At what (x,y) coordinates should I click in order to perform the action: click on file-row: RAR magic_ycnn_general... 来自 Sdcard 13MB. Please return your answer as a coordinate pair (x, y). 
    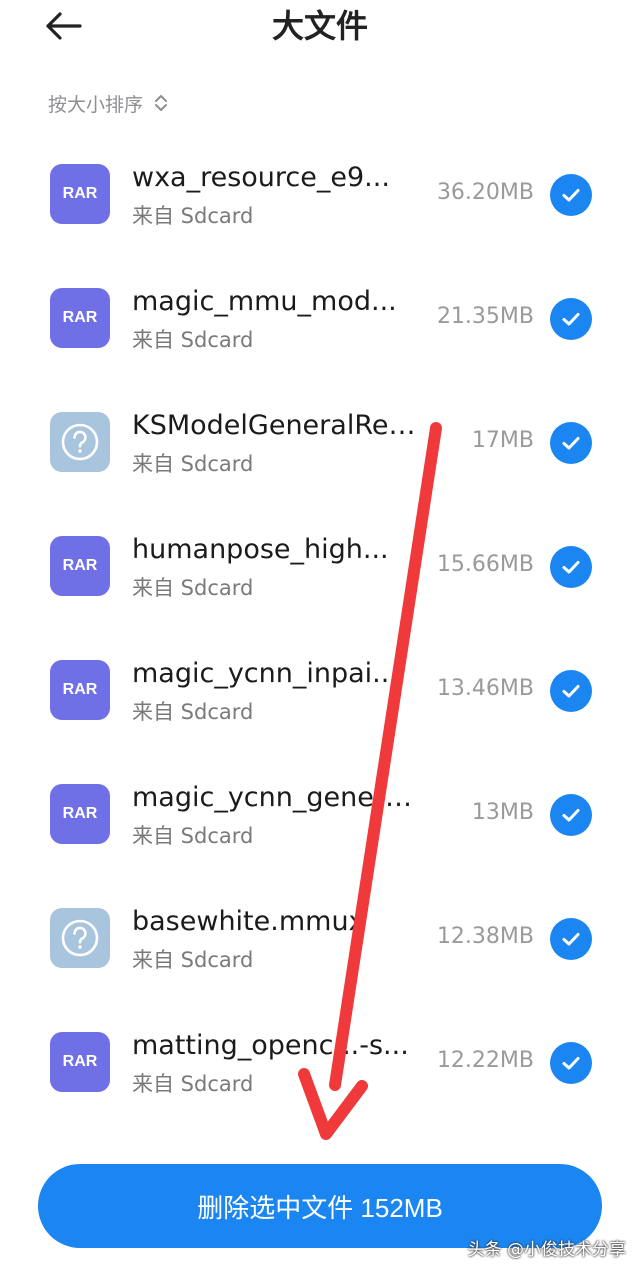
    Looking at the image, I should click on (320, 814).